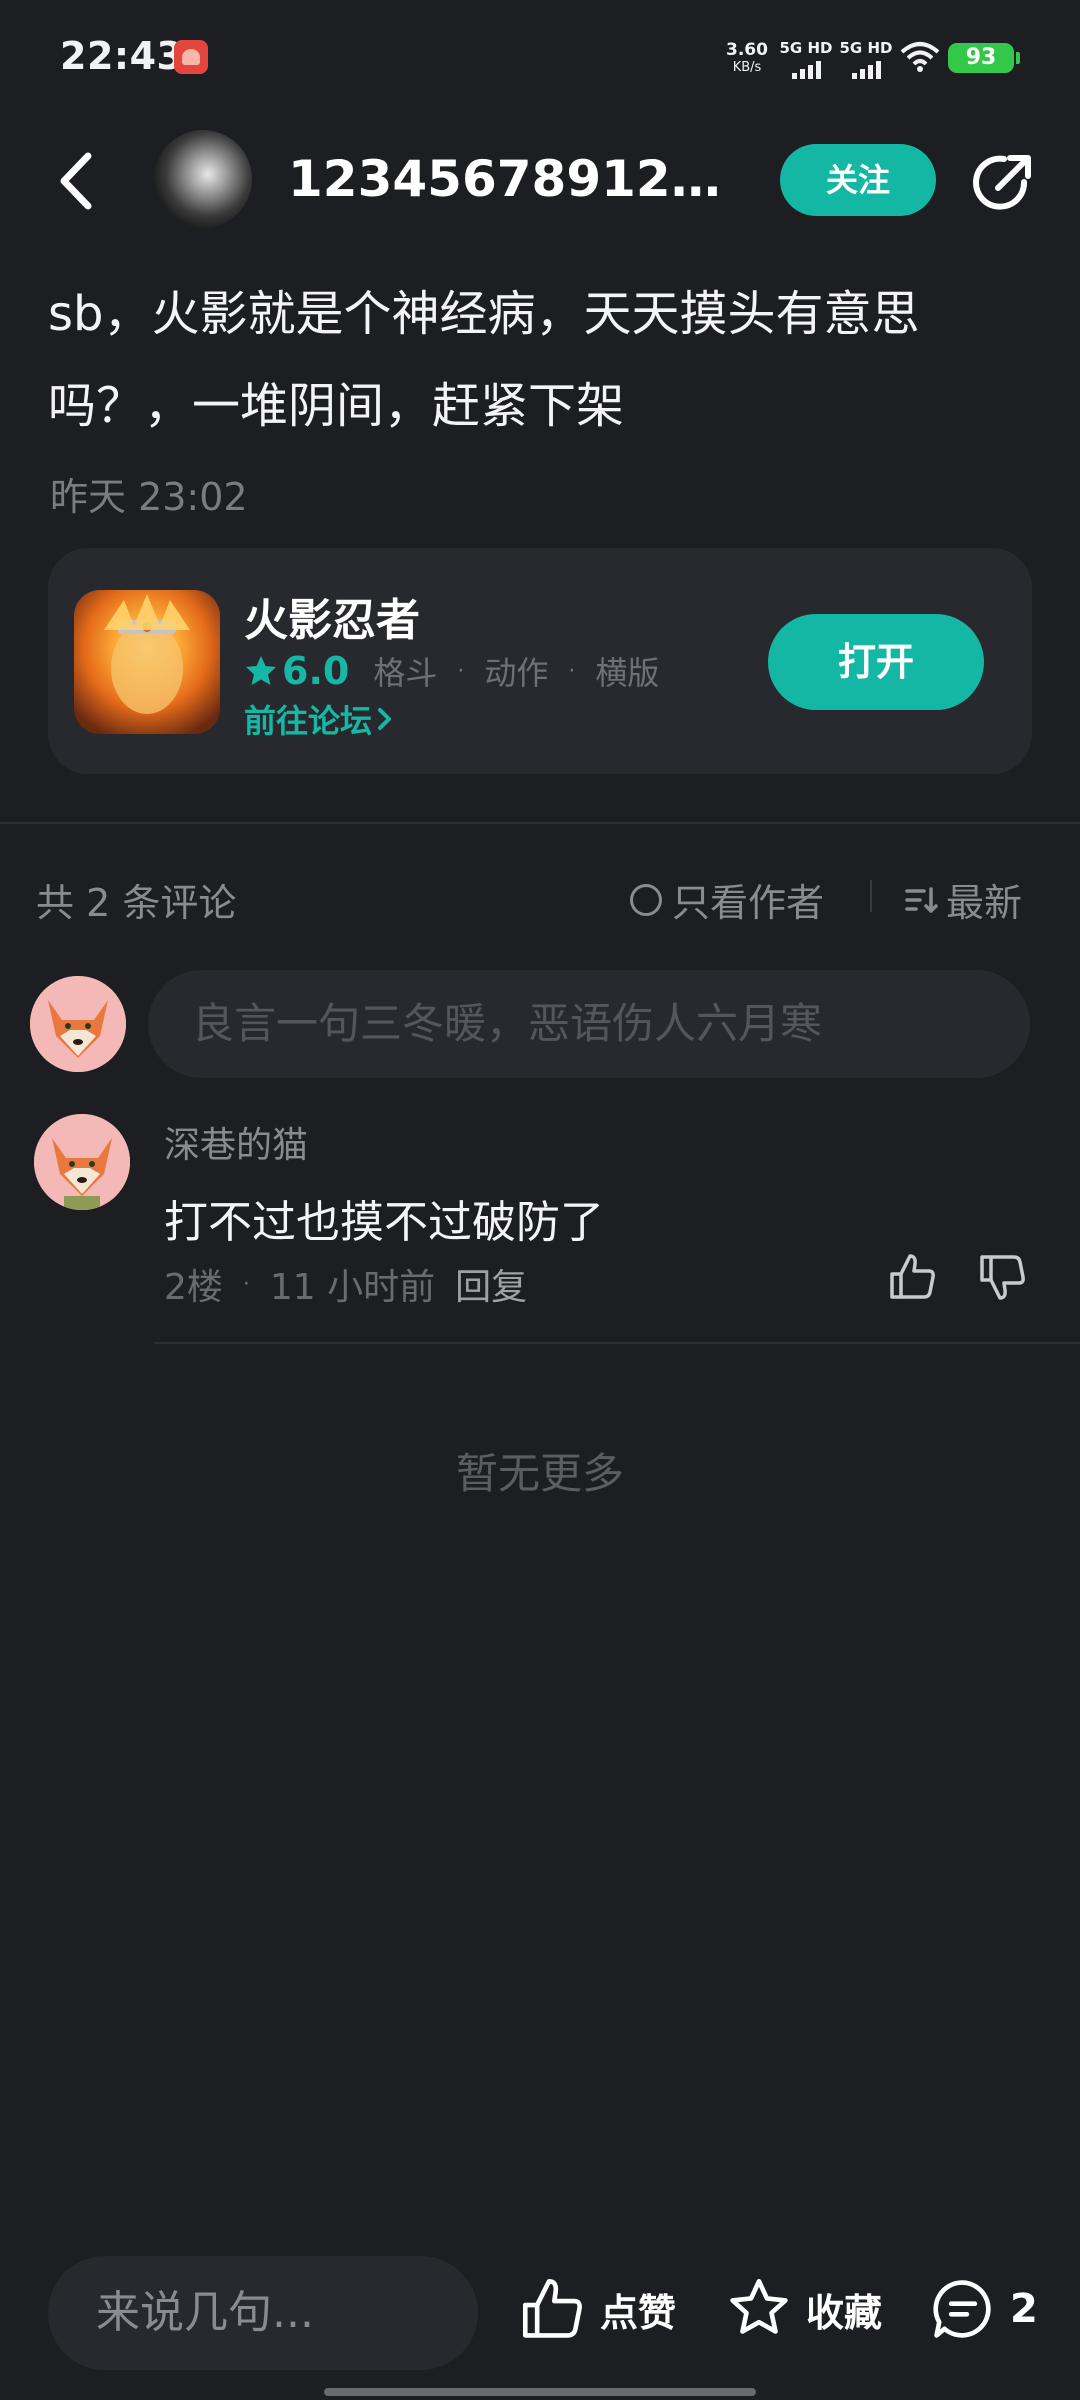 This screenshot has height=2400, width=1080. Describe the element at coordinates (149, 497) in the screenshot. I see `post-time: 昨天 23:02` at that location.